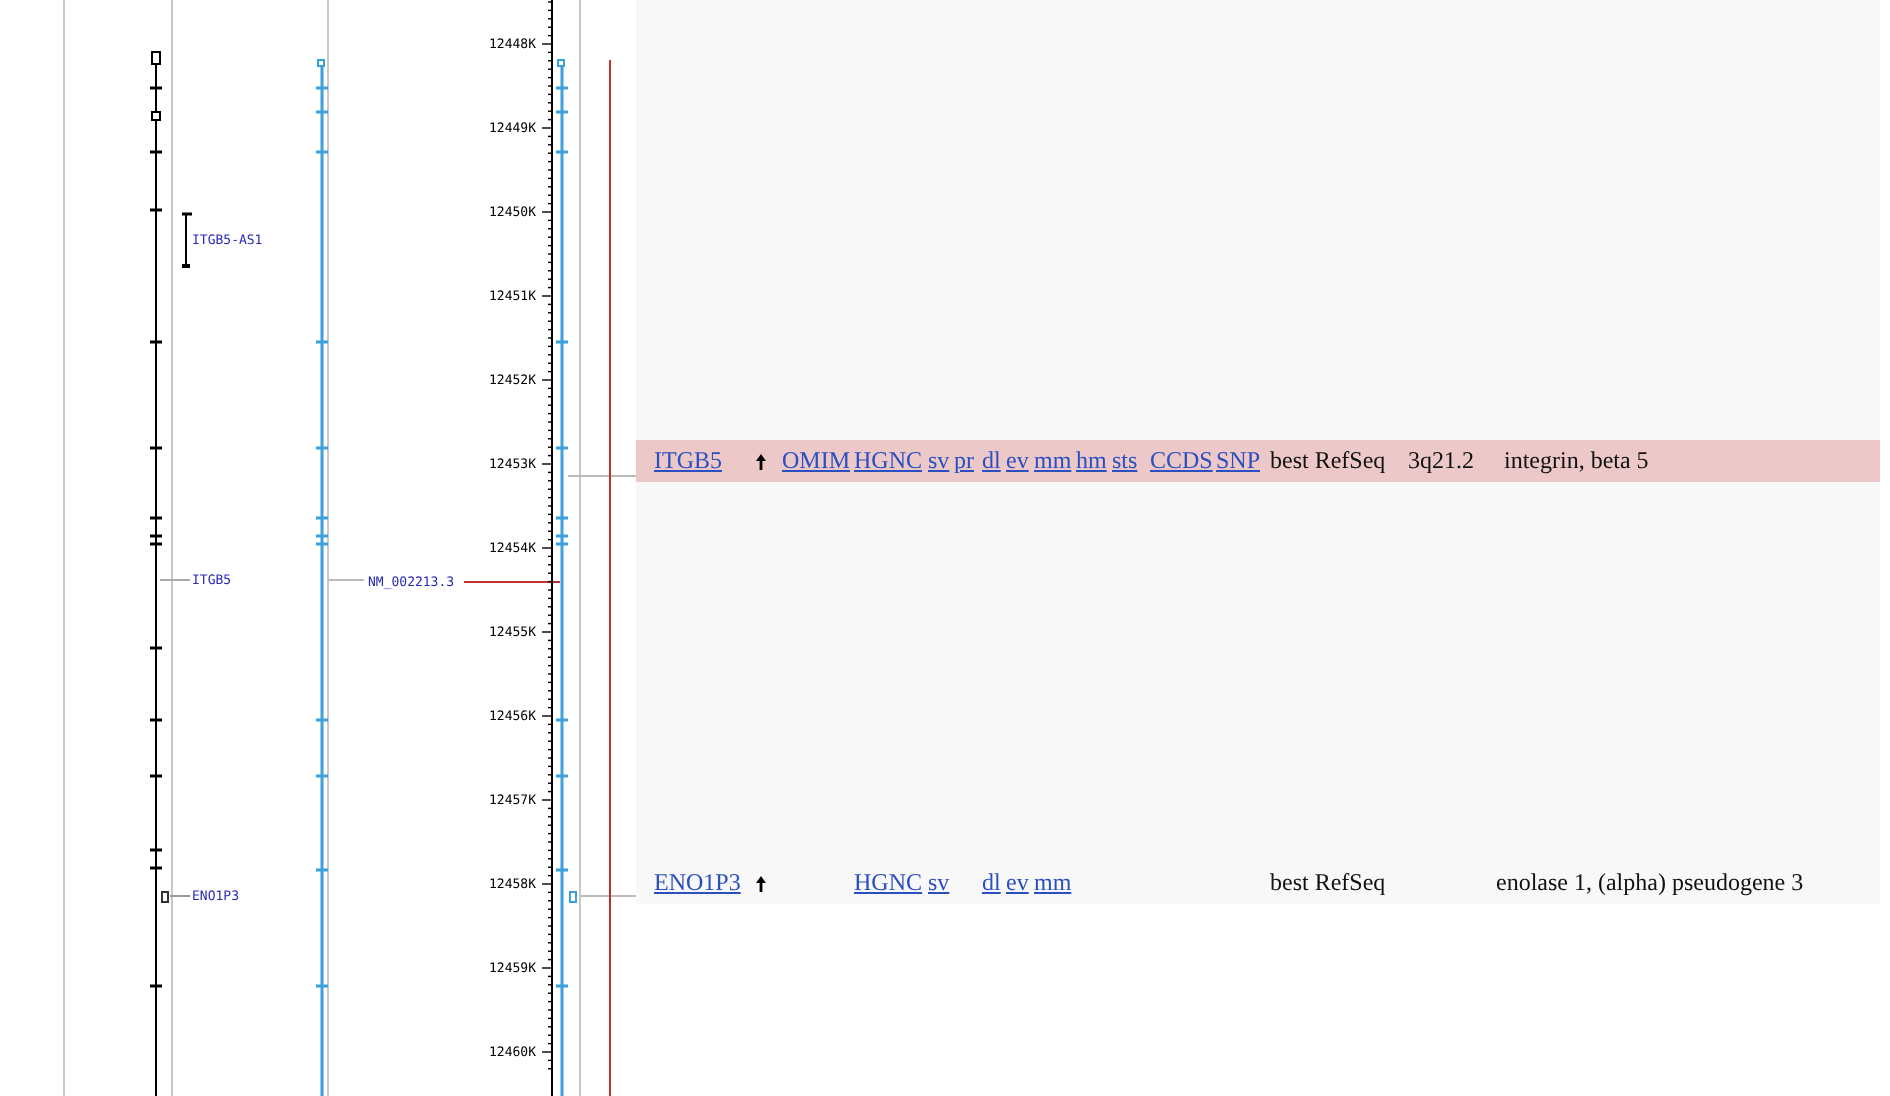 The image size is (1890, 1096). What do you see at coordinates (1238, 461) in the screenshot?
I see `resource-link: SNP` at bounding box center [1238, 461].